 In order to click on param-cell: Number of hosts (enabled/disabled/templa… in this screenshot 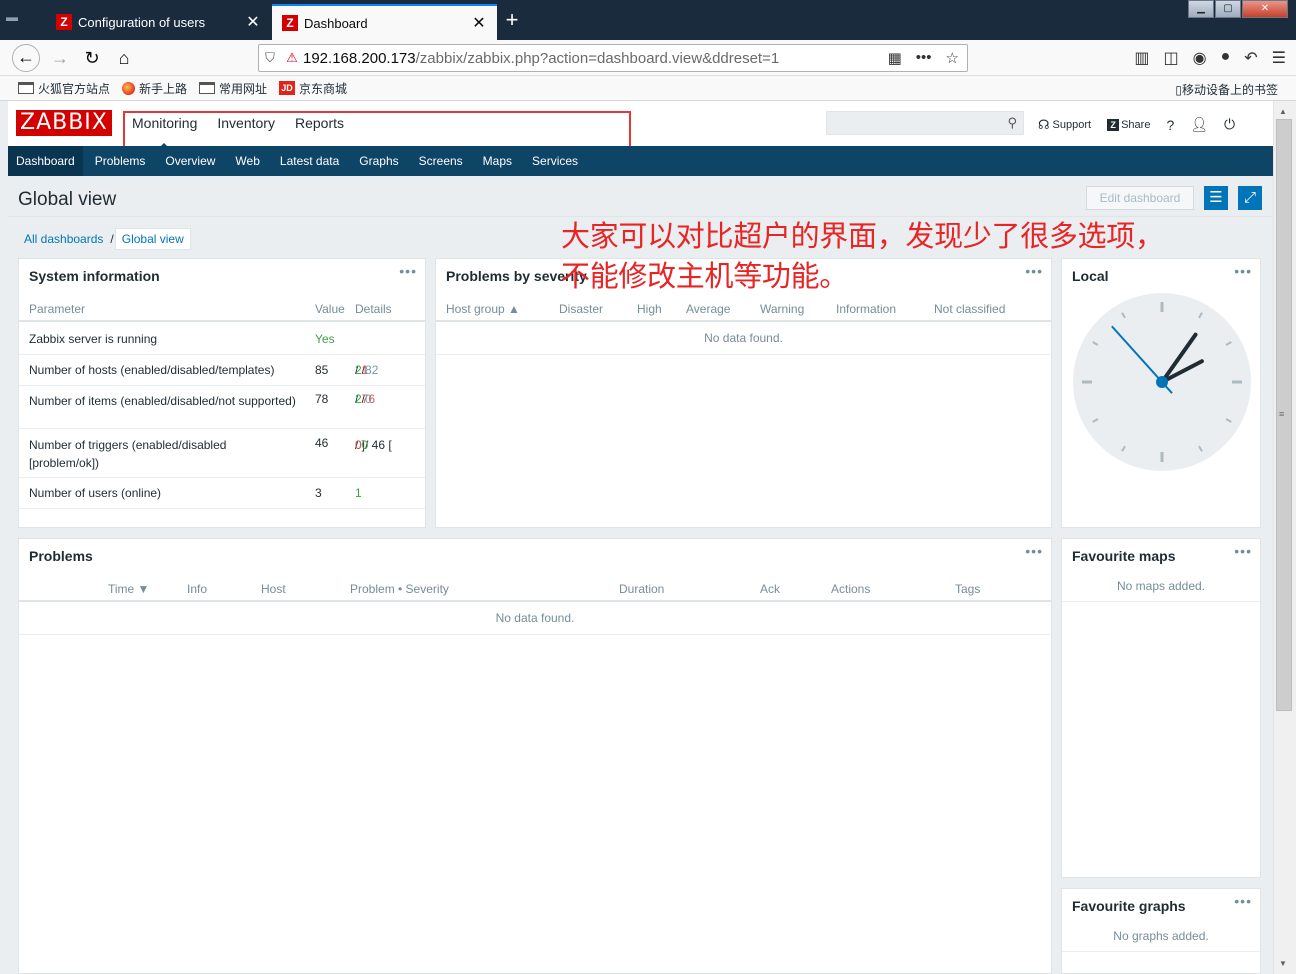, I will do `click(152, 370)`.